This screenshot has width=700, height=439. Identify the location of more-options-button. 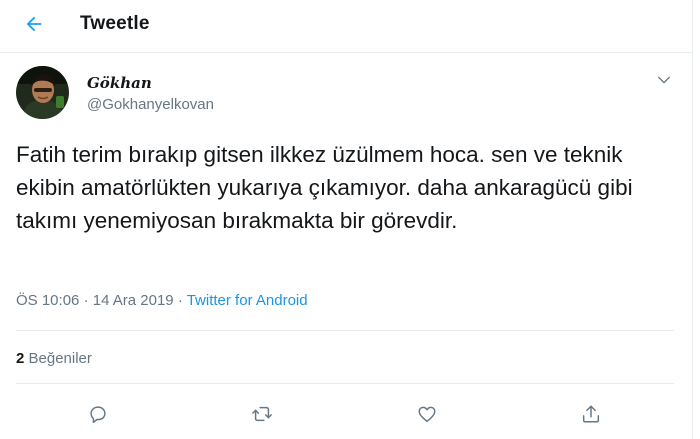
(664, 82).